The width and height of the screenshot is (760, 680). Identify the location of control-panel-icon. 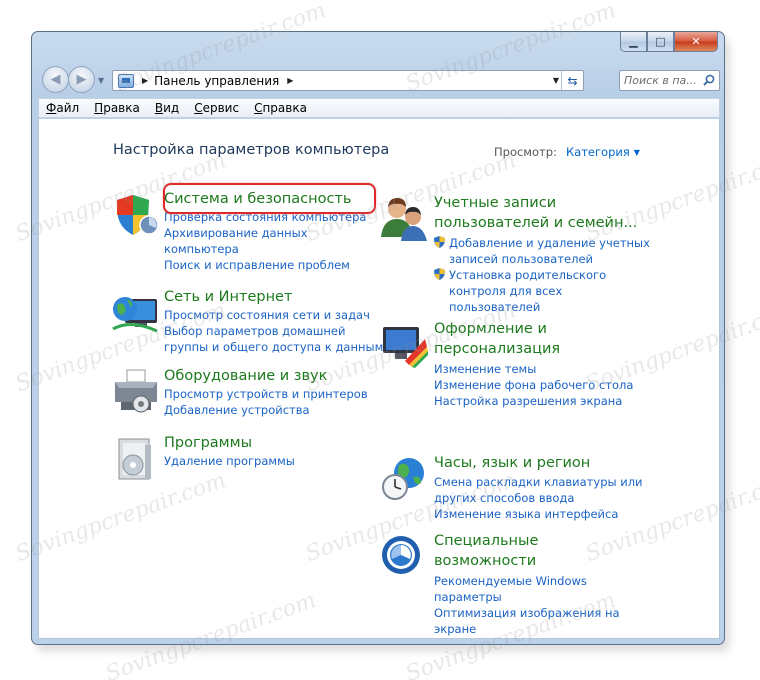
(126, 80).